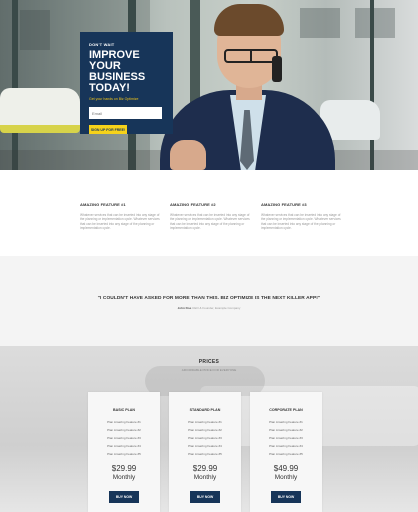 The width and height of the screenshot is (418, 512). I want to click on signup-button: SIGN UP FOR FREE!, so click(108, 129).